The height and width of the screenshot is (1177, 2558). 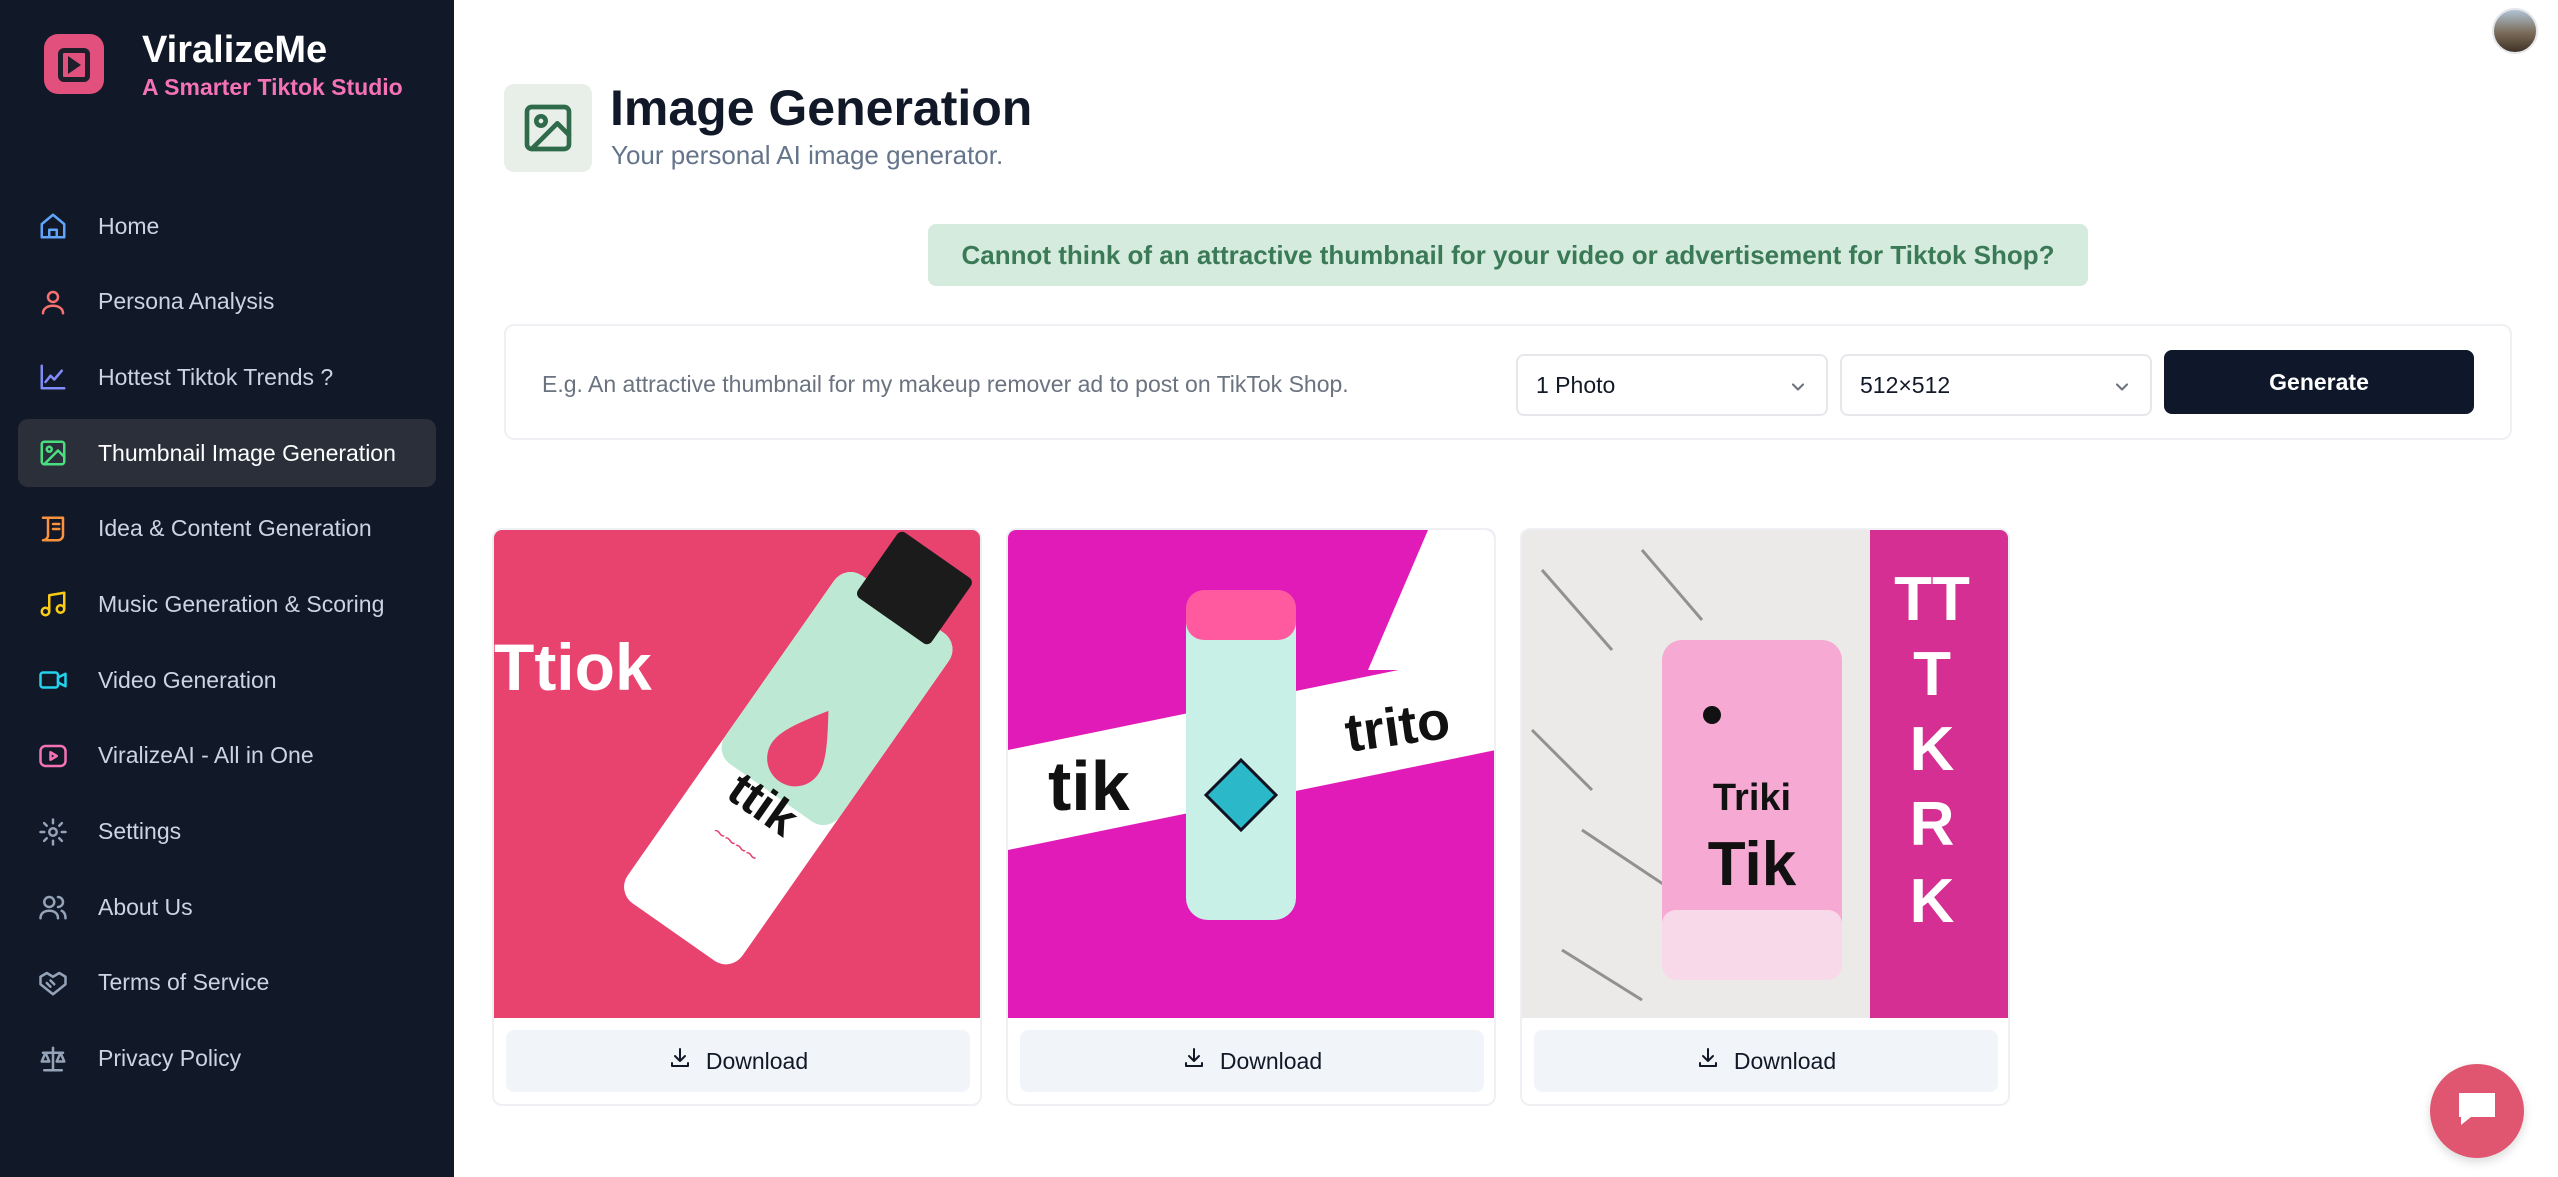 I want to click on sidebar-item-privacy-policy: Privacy Policy, so click(x=227, y=1059).